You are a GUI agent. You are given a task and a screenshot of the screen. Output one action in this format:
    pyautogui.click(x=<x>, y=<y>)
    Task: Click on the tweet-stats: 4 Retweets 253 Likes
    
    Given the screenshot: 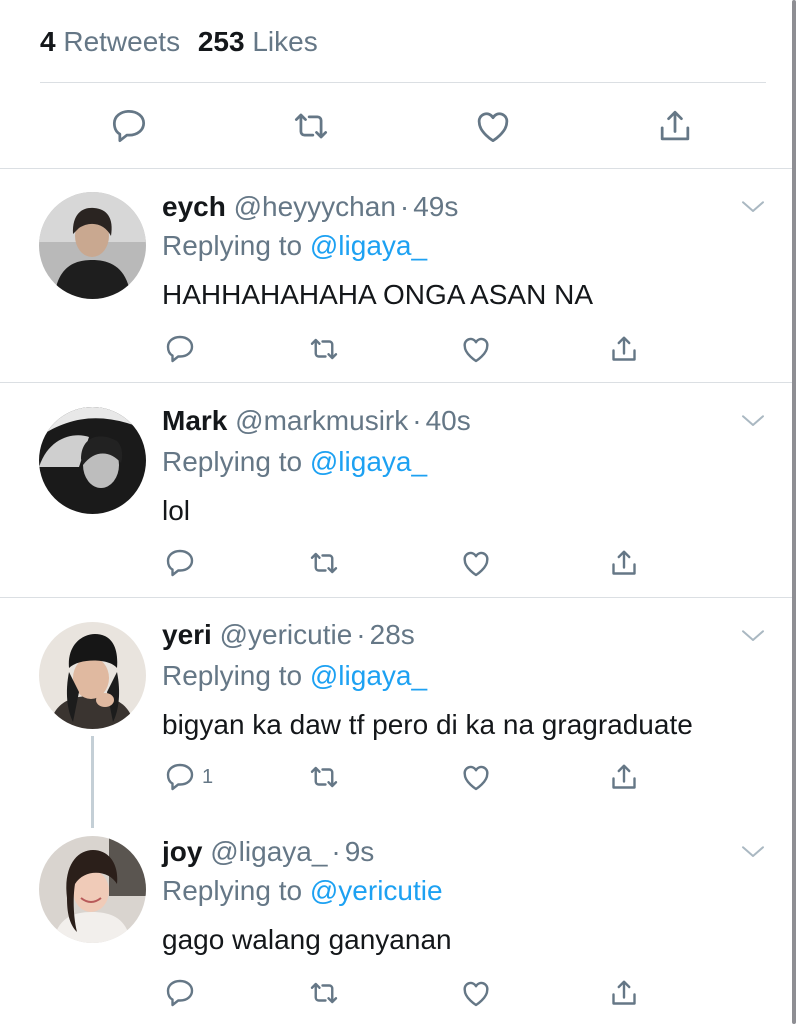 What is the action you would take?
    pyautogui.click(x=184, y=42)
    